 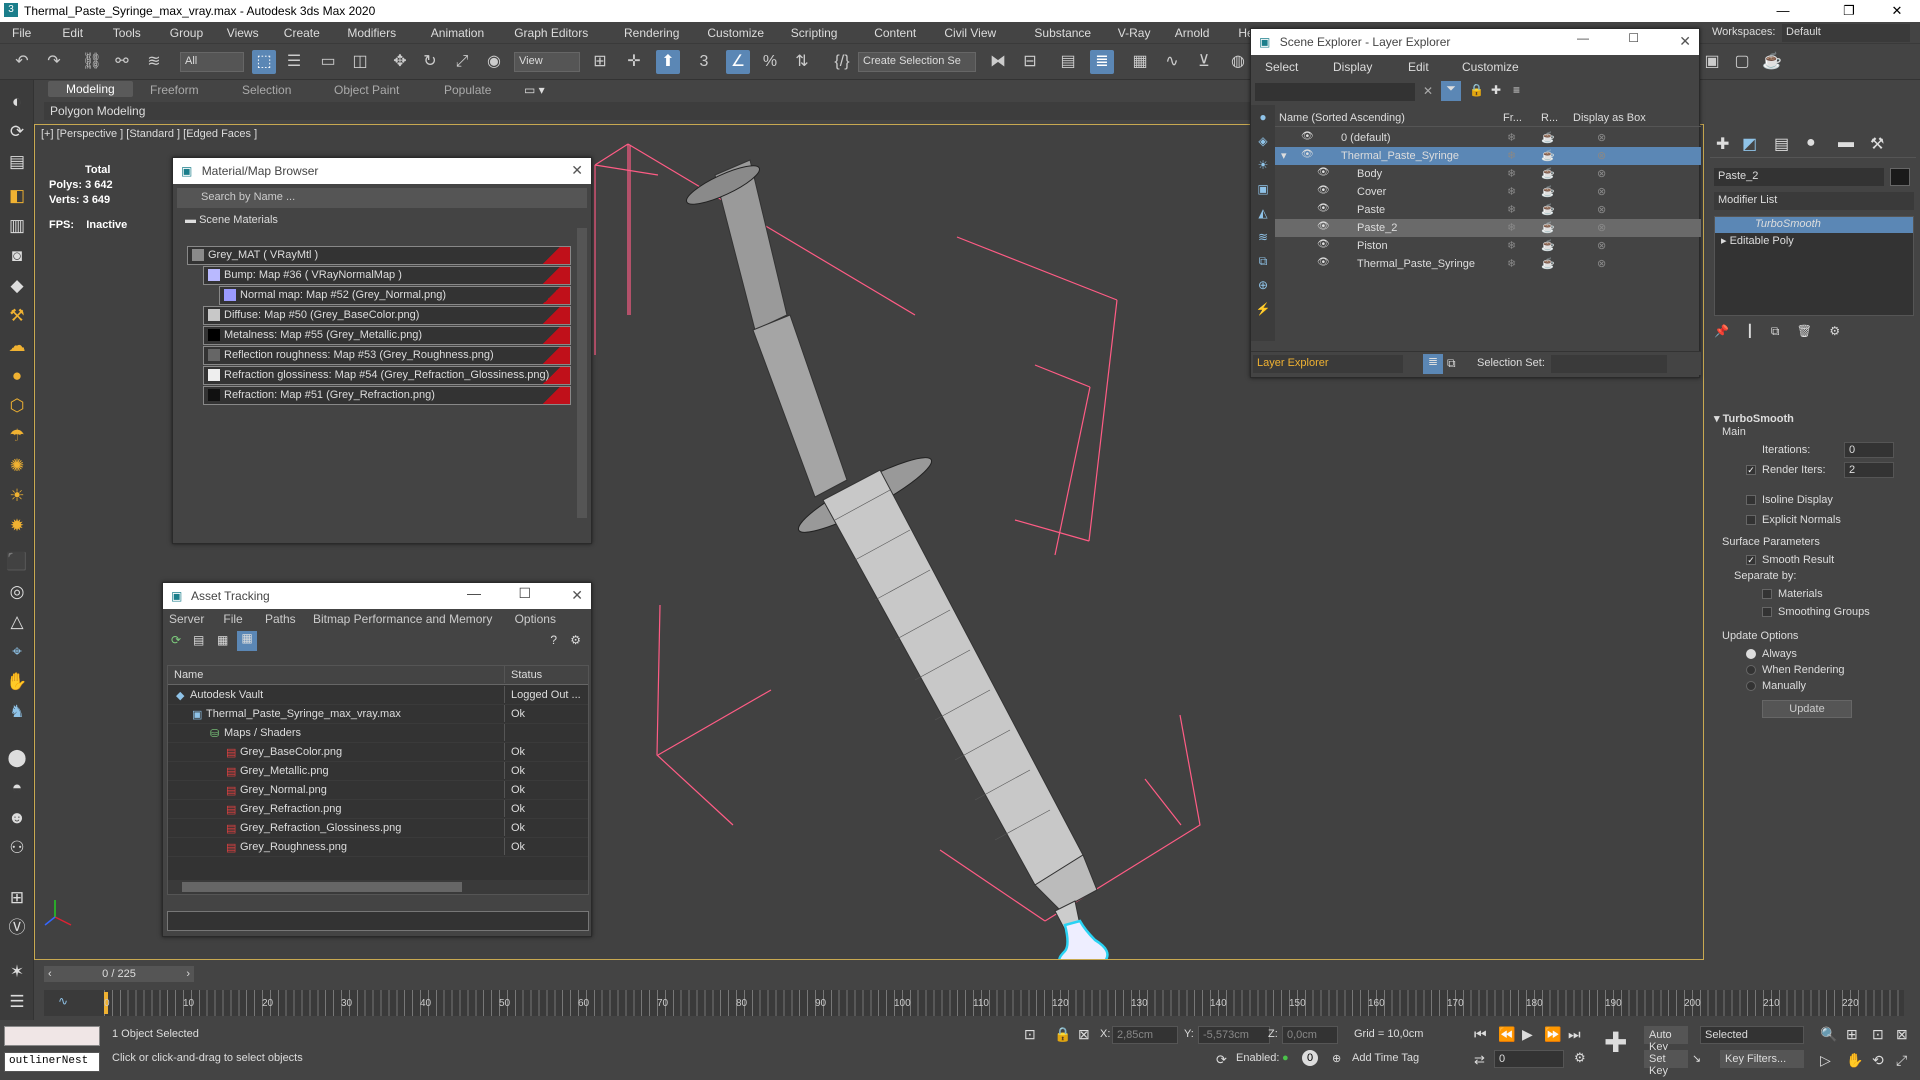 I want to click on material-tree-row: Metalness: Map #55 (Grey_Metallic.png), so click(x=387, y=335).